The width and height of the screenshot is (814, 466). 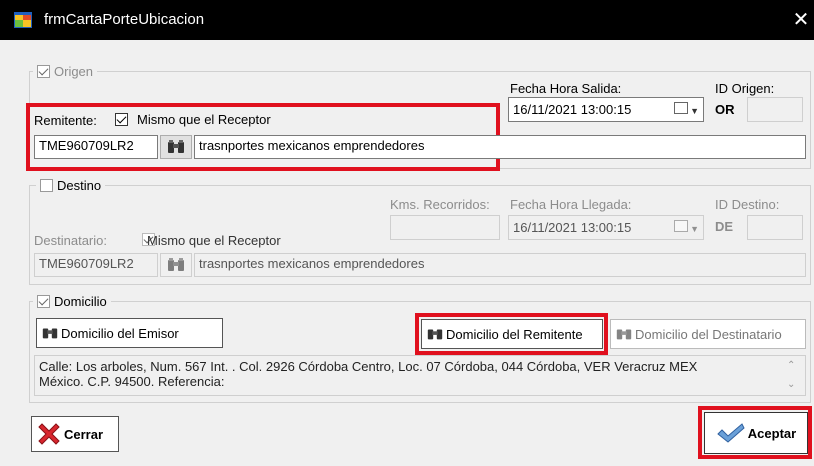 I want to click on origen-legend: Origen, so click(x=65, y=71).